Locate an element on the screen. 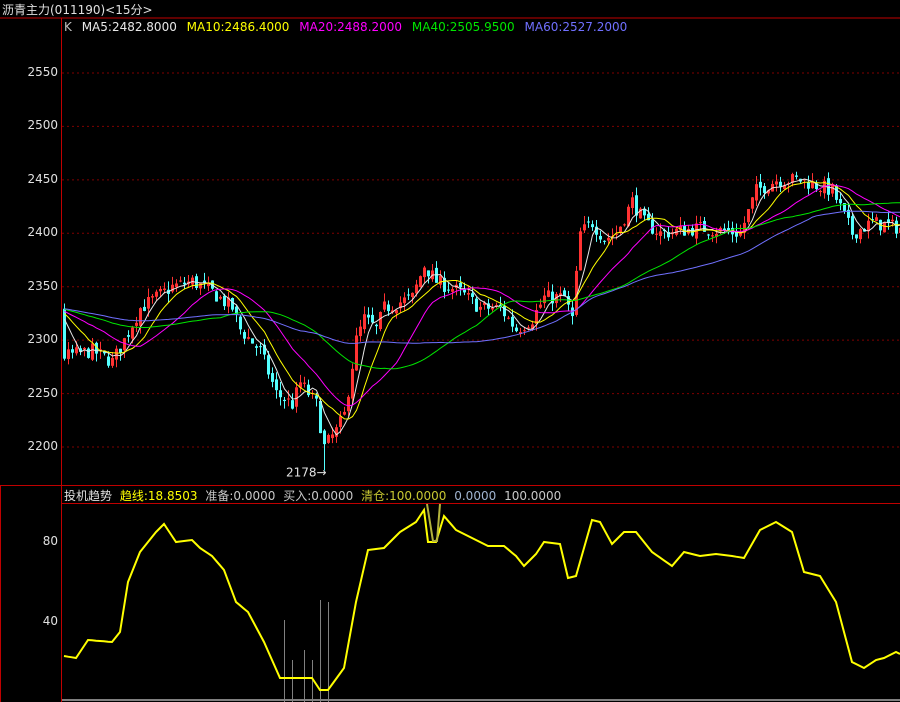  clear-signal-mark is located at coordinates (433, 522).